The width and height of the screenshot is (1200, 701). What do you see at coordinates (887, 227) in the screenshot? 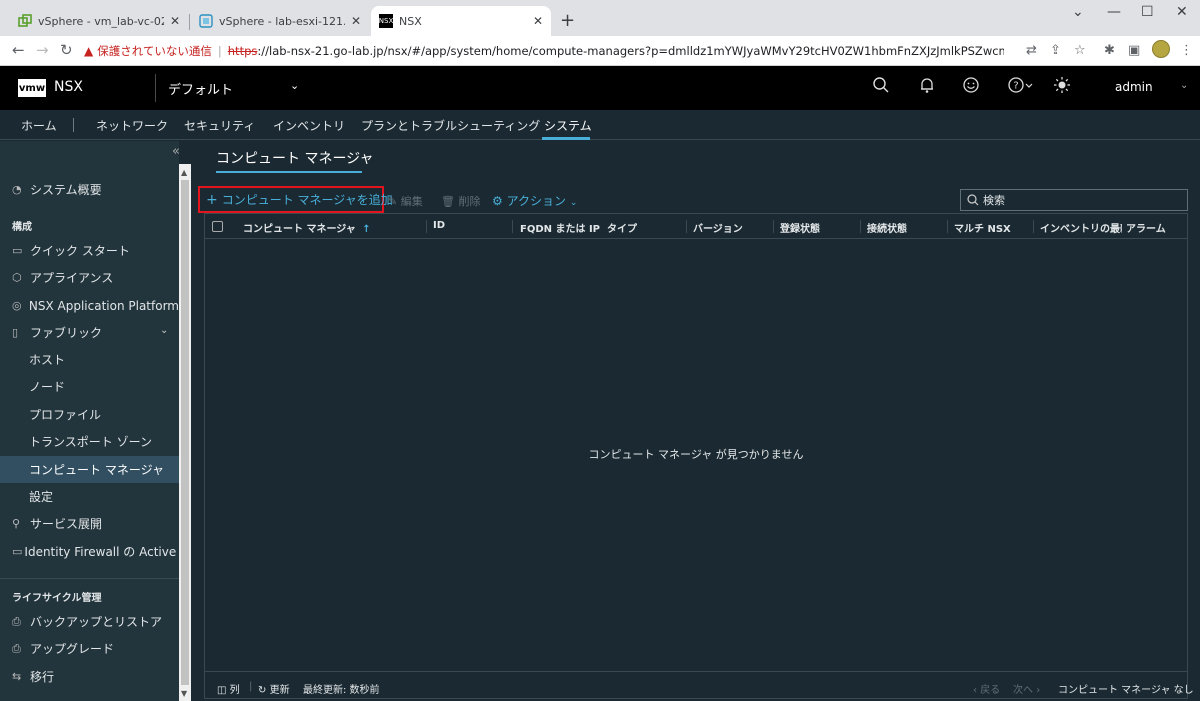
I see `column-header-connection-status: 接続状態` at bounding box center [887, 227].